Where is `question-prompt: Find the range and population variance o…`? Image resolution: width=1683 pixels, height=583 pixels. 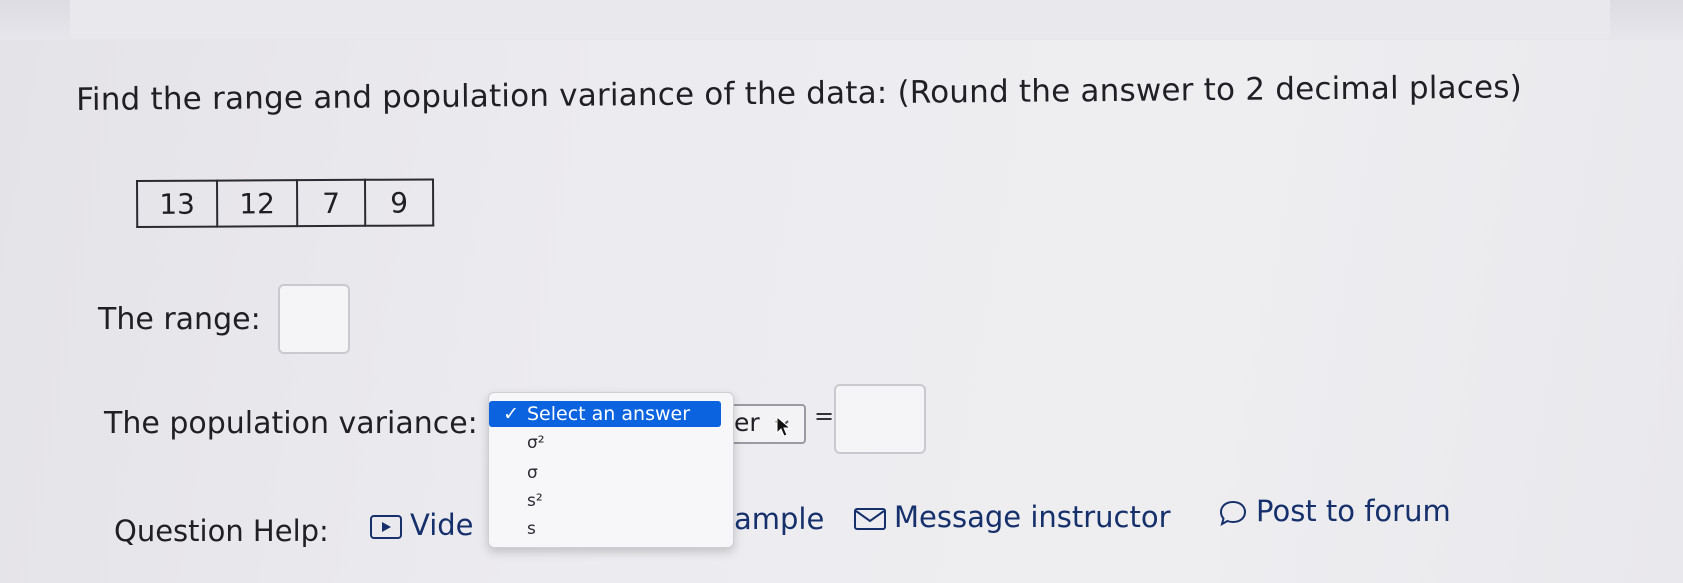 question-prompt: Find the range and population variance o… is located at coordinates (799, 93).